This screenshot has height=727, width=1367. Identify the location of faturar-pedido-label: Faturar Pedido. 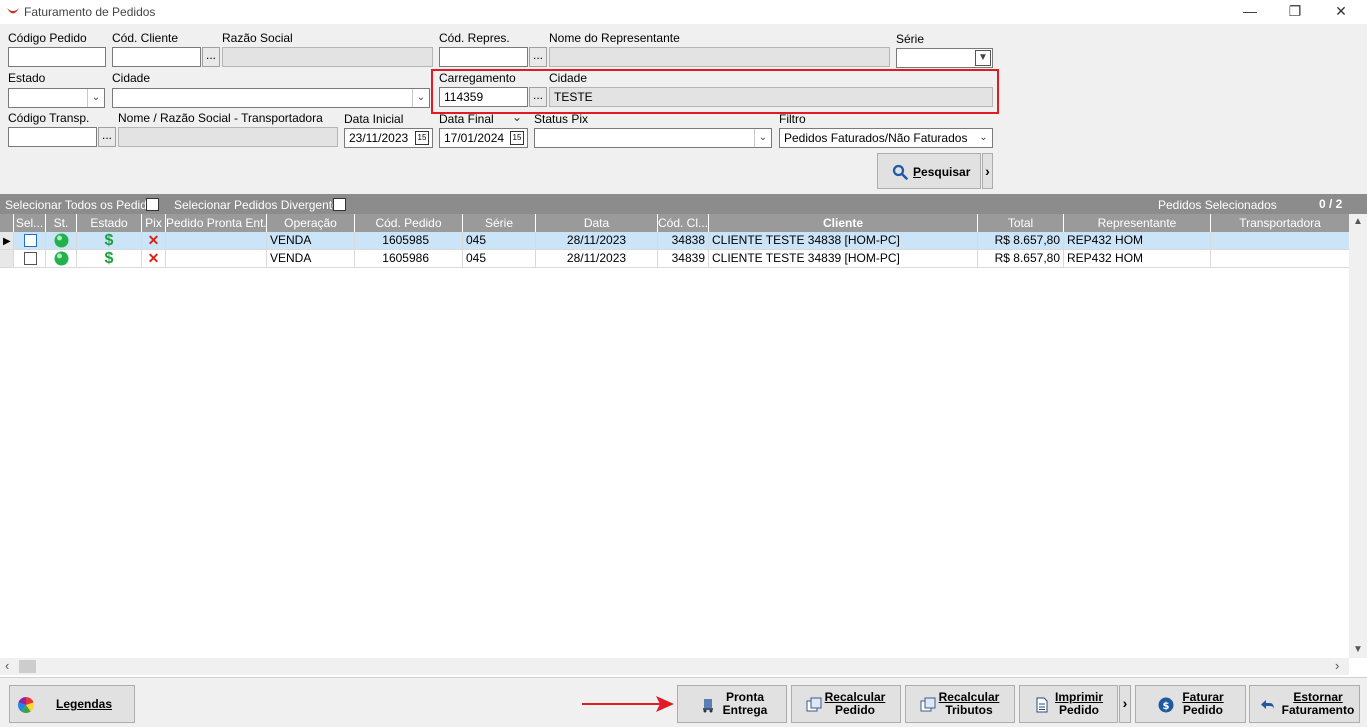
(1203, 703).